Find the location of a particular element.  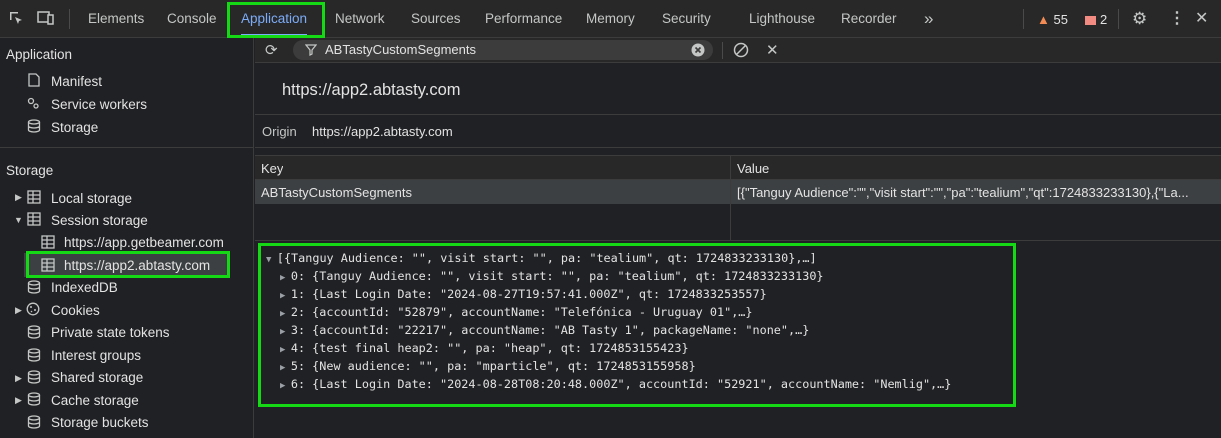

device-toolbar-icon is located at coordinates (46, 19).